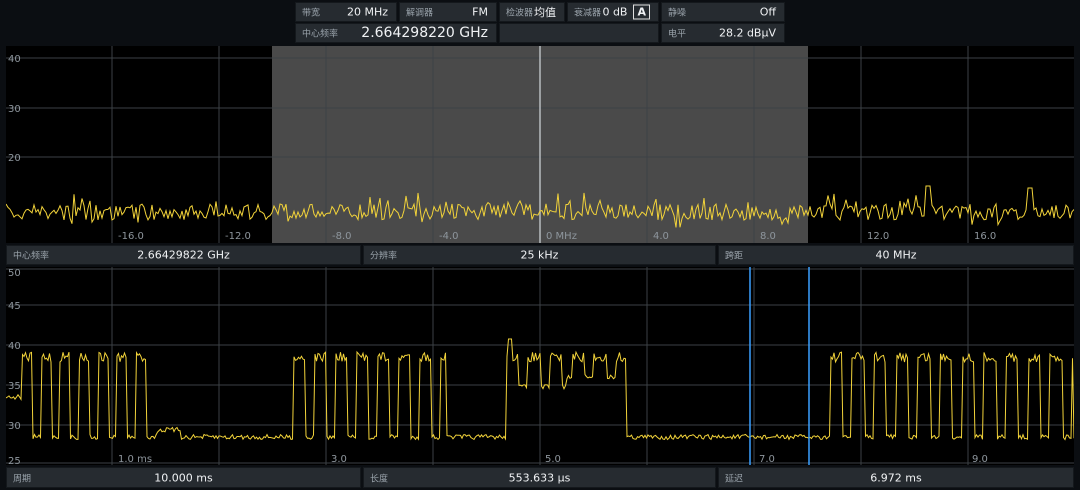 This screenshot has width=1080, height=490. I want to click on level-cell: 电平 28.2 dBµV, so click(723, 33).